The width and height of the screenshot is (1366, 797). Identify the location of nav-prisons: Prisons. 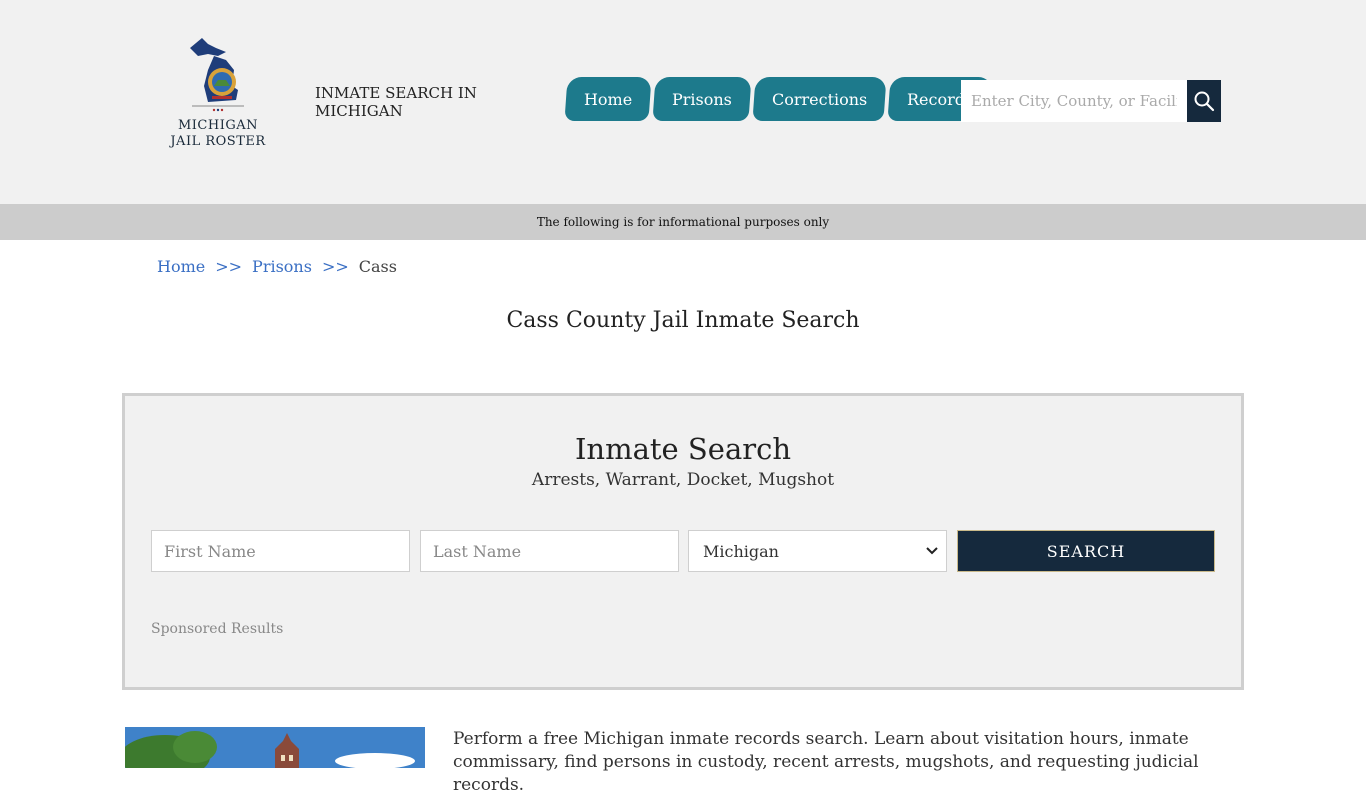
(702, 99).